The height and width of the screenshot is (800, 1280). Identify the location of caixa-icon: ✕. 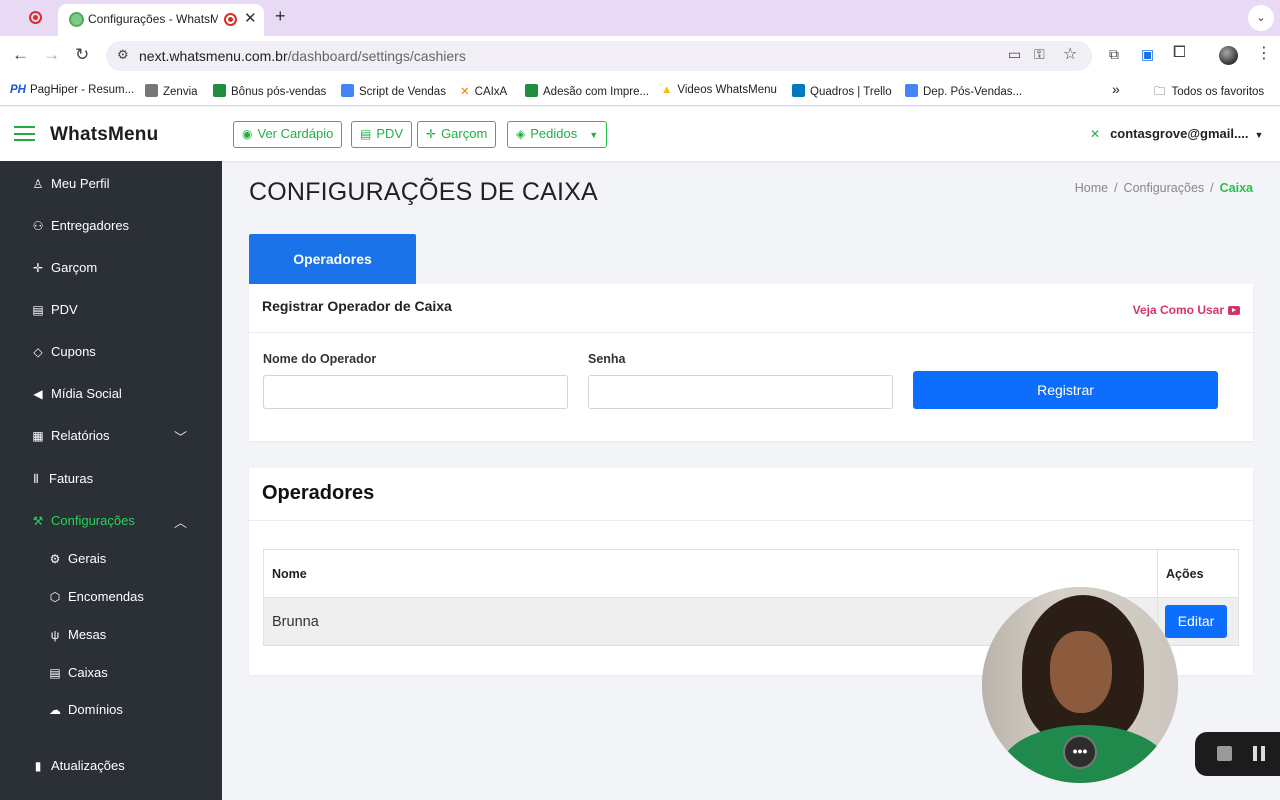
(465, 92).